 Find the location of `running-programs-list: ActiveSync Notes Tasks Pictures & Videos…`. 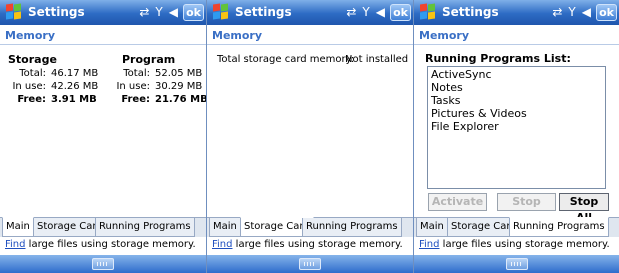

running-programs-list: ActiveSync Notes Tasks Pictures & Videos… is located at coordinates (516, 127).